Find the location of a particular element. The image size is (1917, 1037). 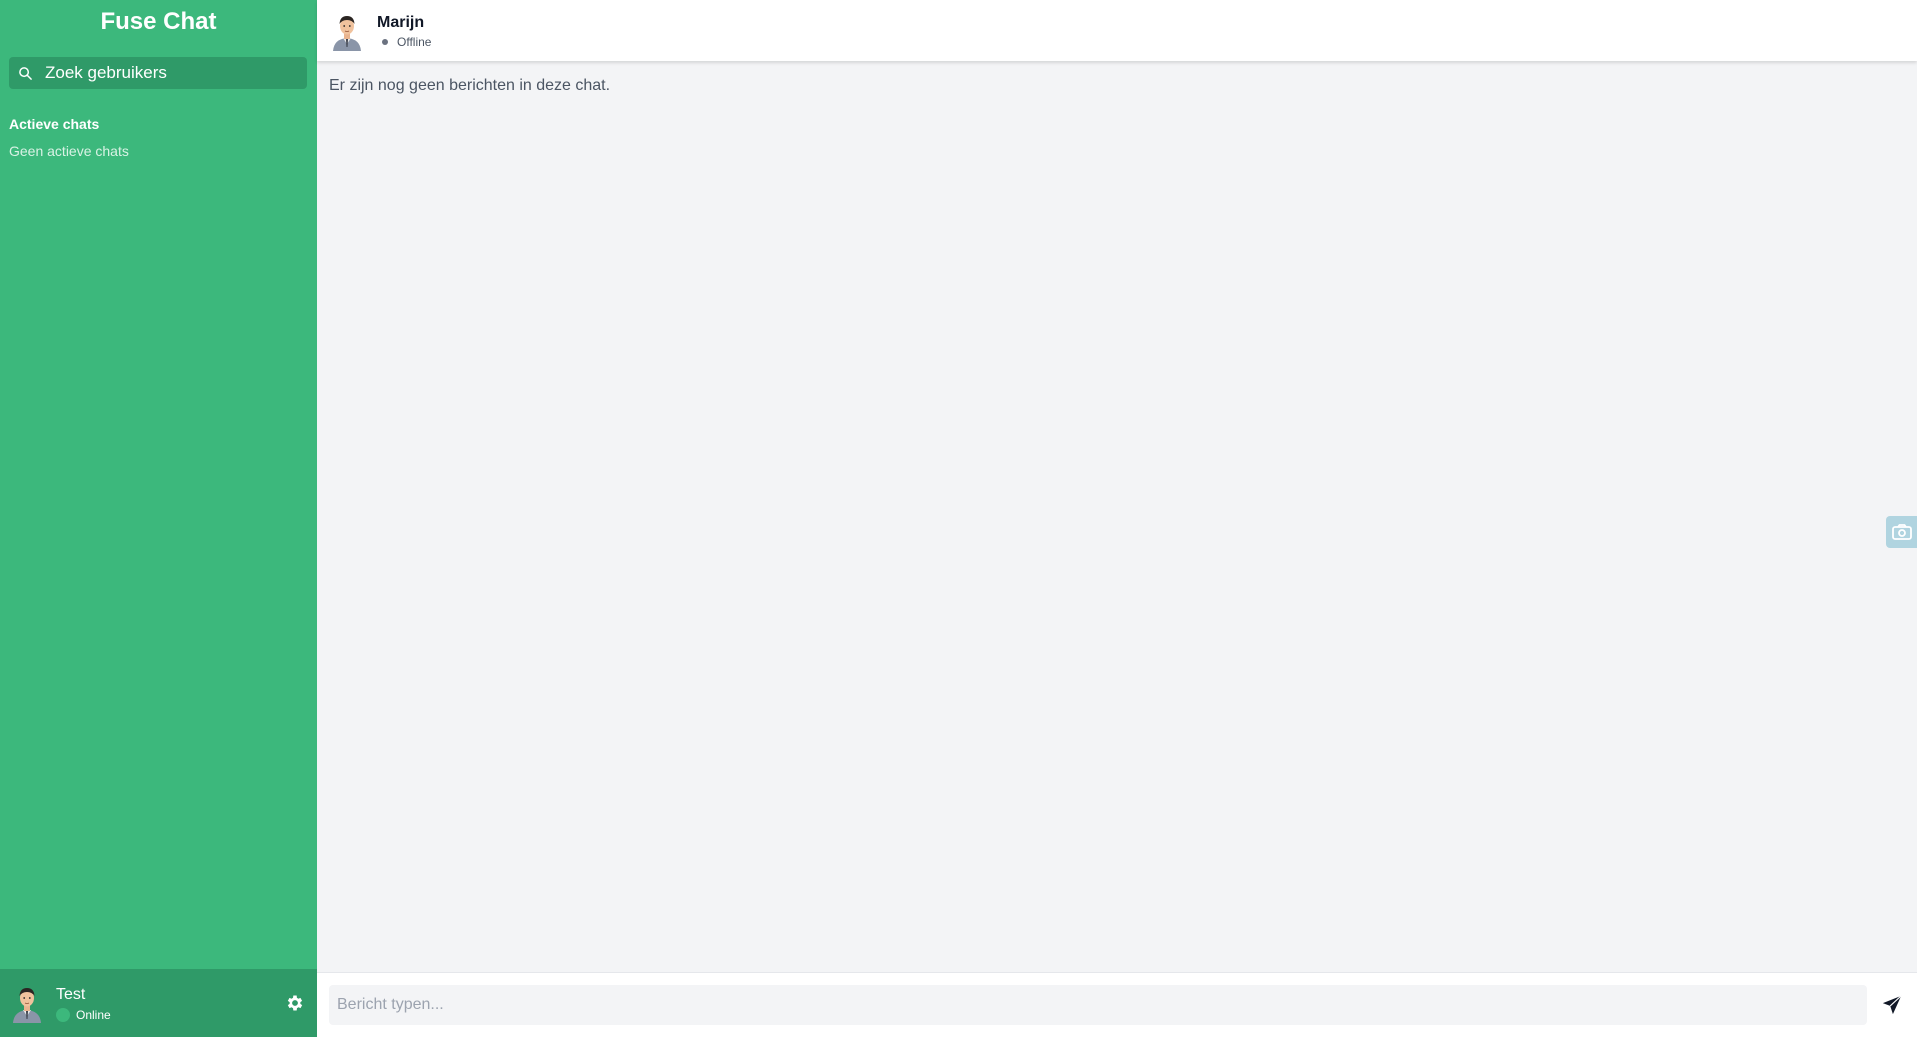

current-user-name: Test is located at coordinates (71, 994).